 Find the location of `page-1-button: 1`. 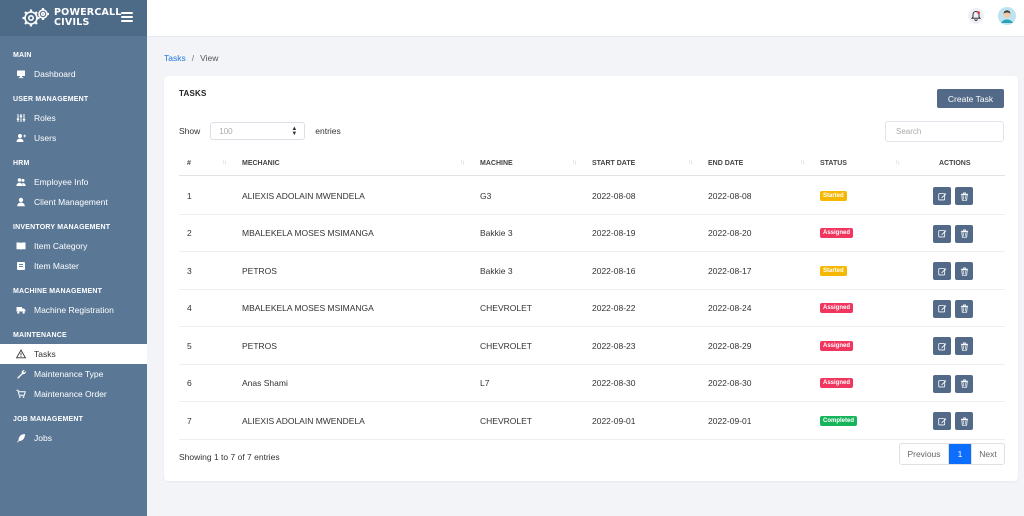

page-1-button: 1 is located at coordinates (960, 454).